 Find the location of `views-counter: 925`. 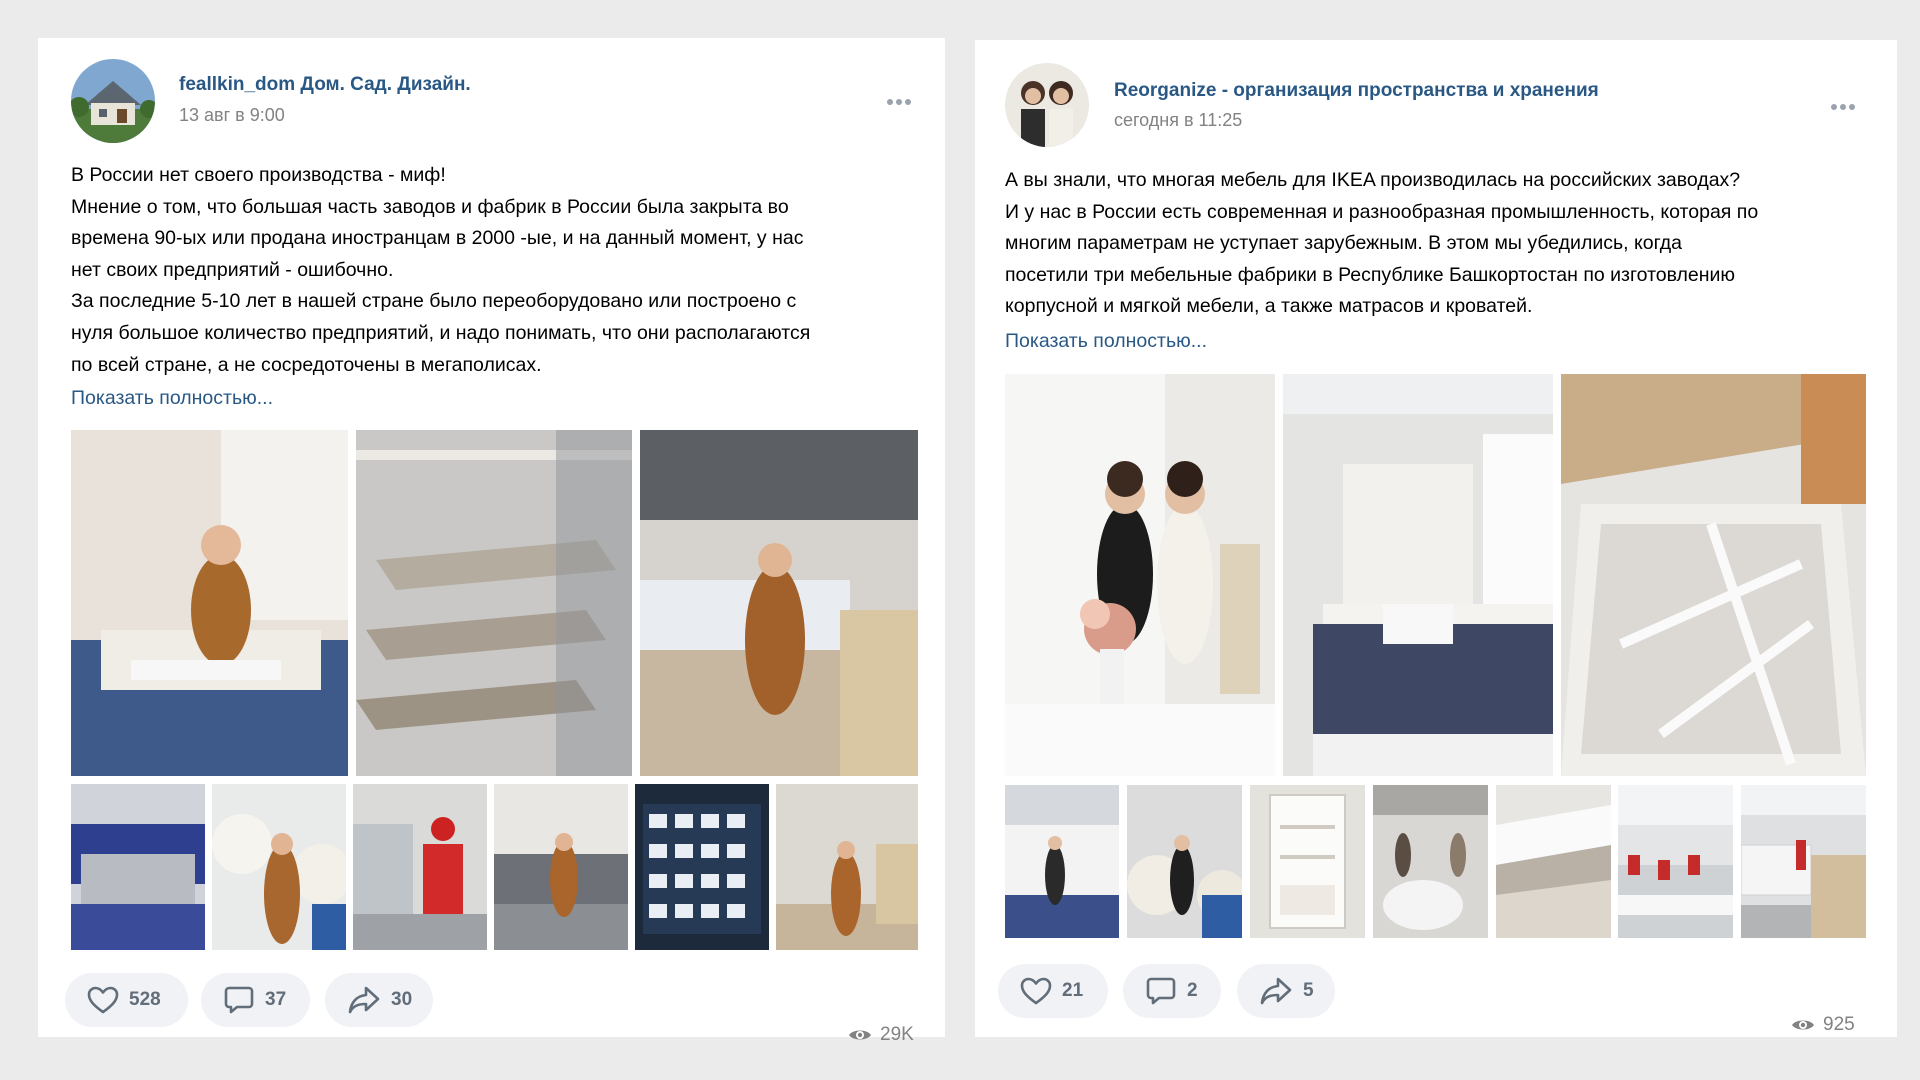

views-counter: 925 is located at coordinates (1823, 1025).